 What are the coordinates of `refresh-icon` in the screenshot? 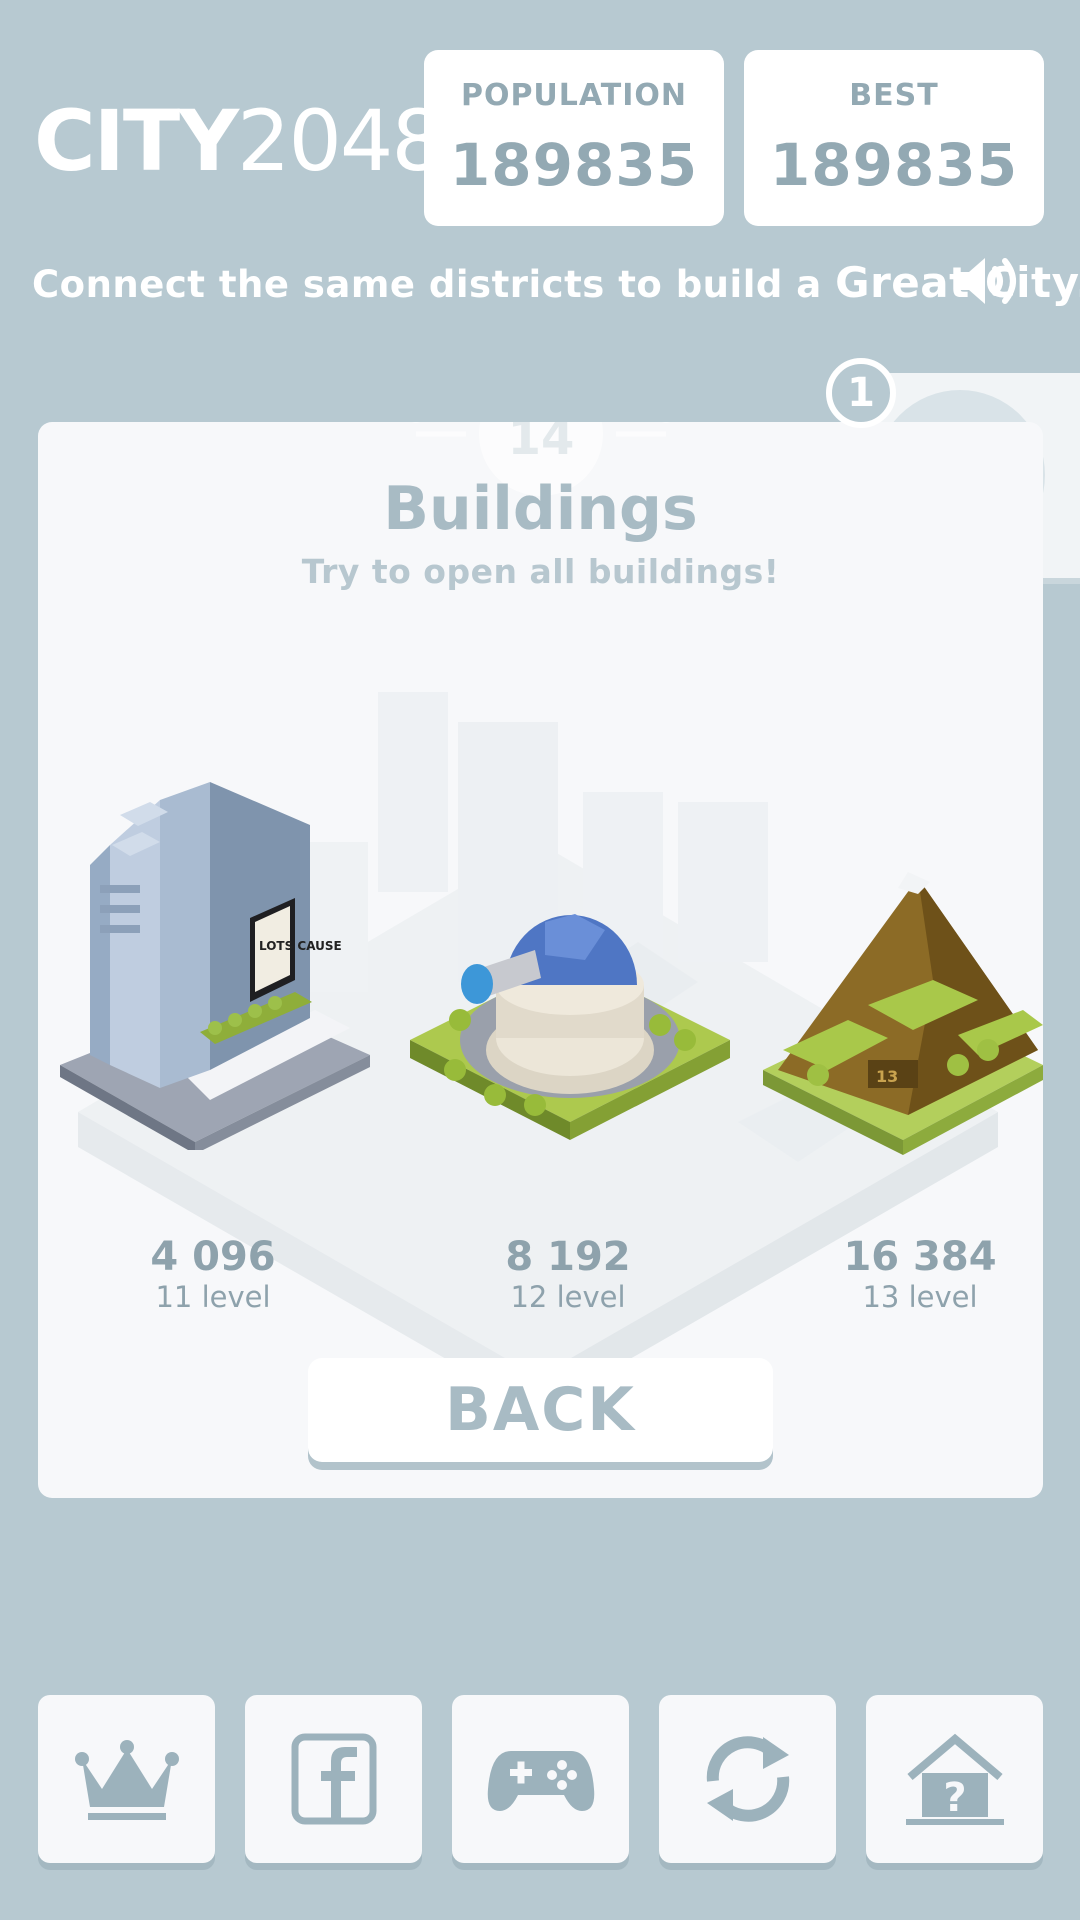 It's located at (747, 1779).